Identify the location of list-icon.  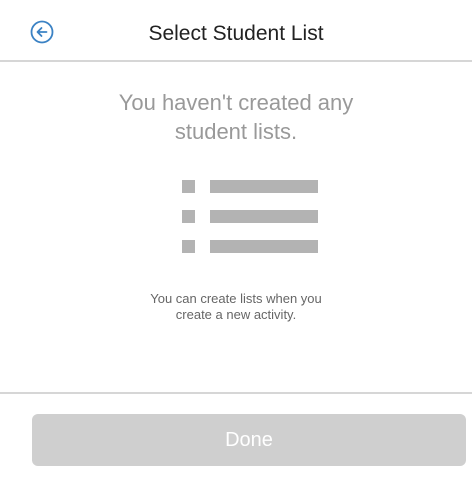
(252, 216).